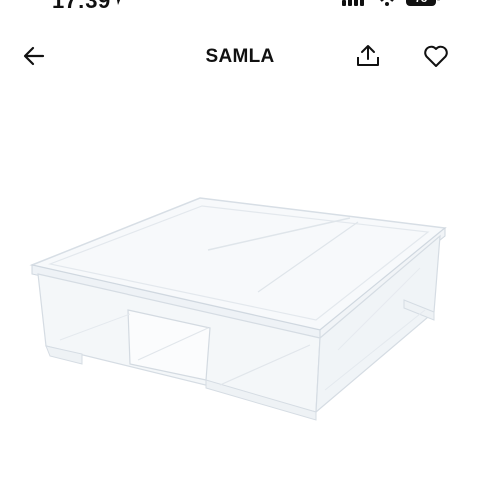  What do you see at coordinates (423, 5) in the screenshot?
I see `battery-icon: 73` at bounding box center [423, 5].